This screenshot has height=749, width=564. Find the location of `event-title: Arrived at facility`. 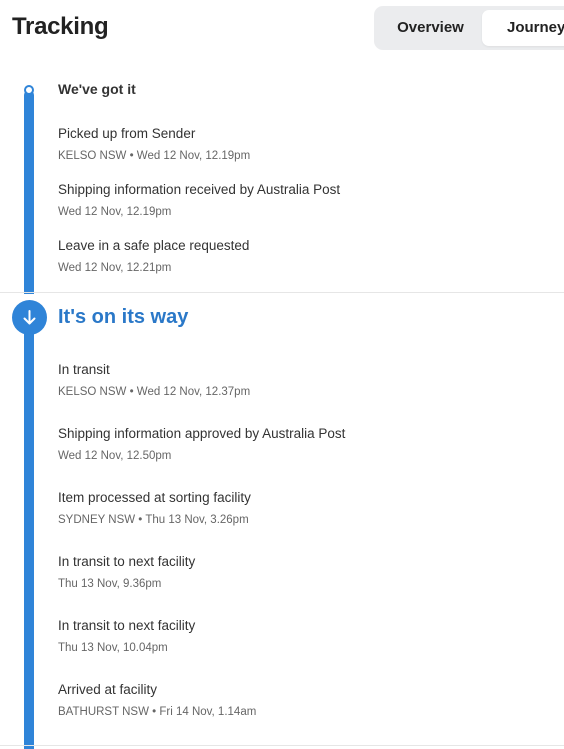

event-title: Arrived at facility is located at coordinates (108, 689).